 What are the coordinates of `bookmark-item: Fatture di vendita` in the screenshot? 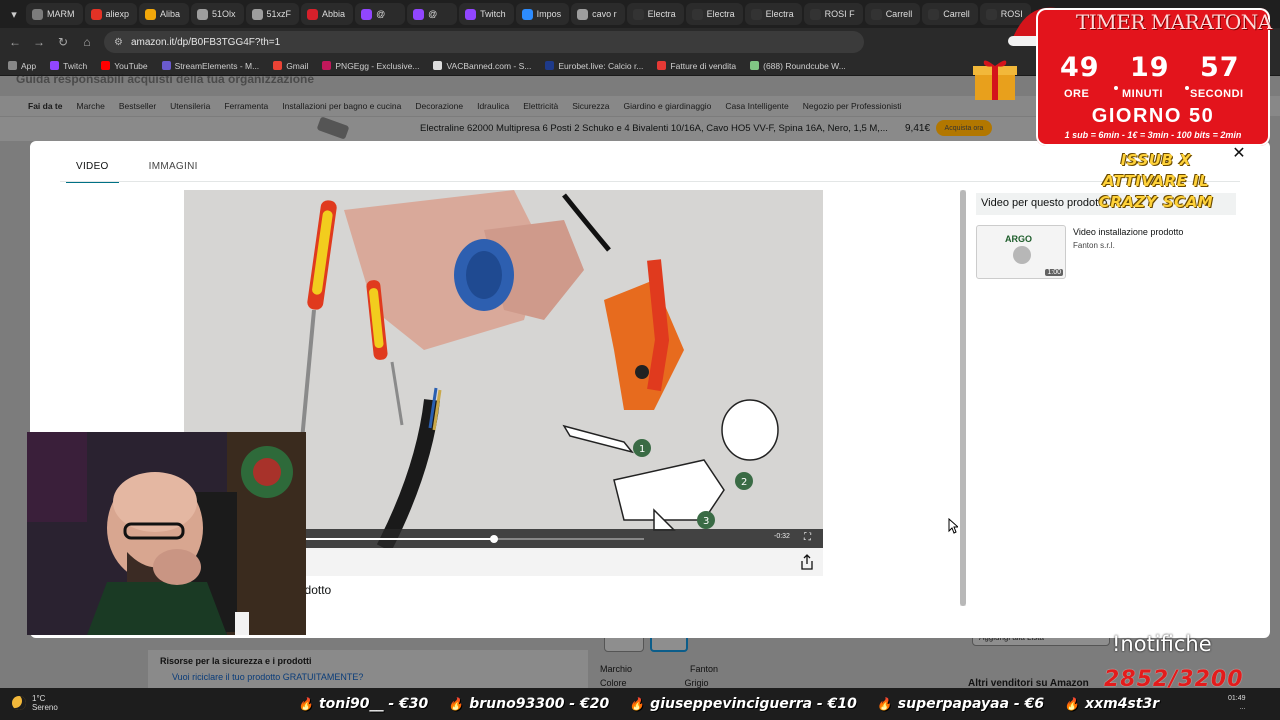 It's located at (696, 66).